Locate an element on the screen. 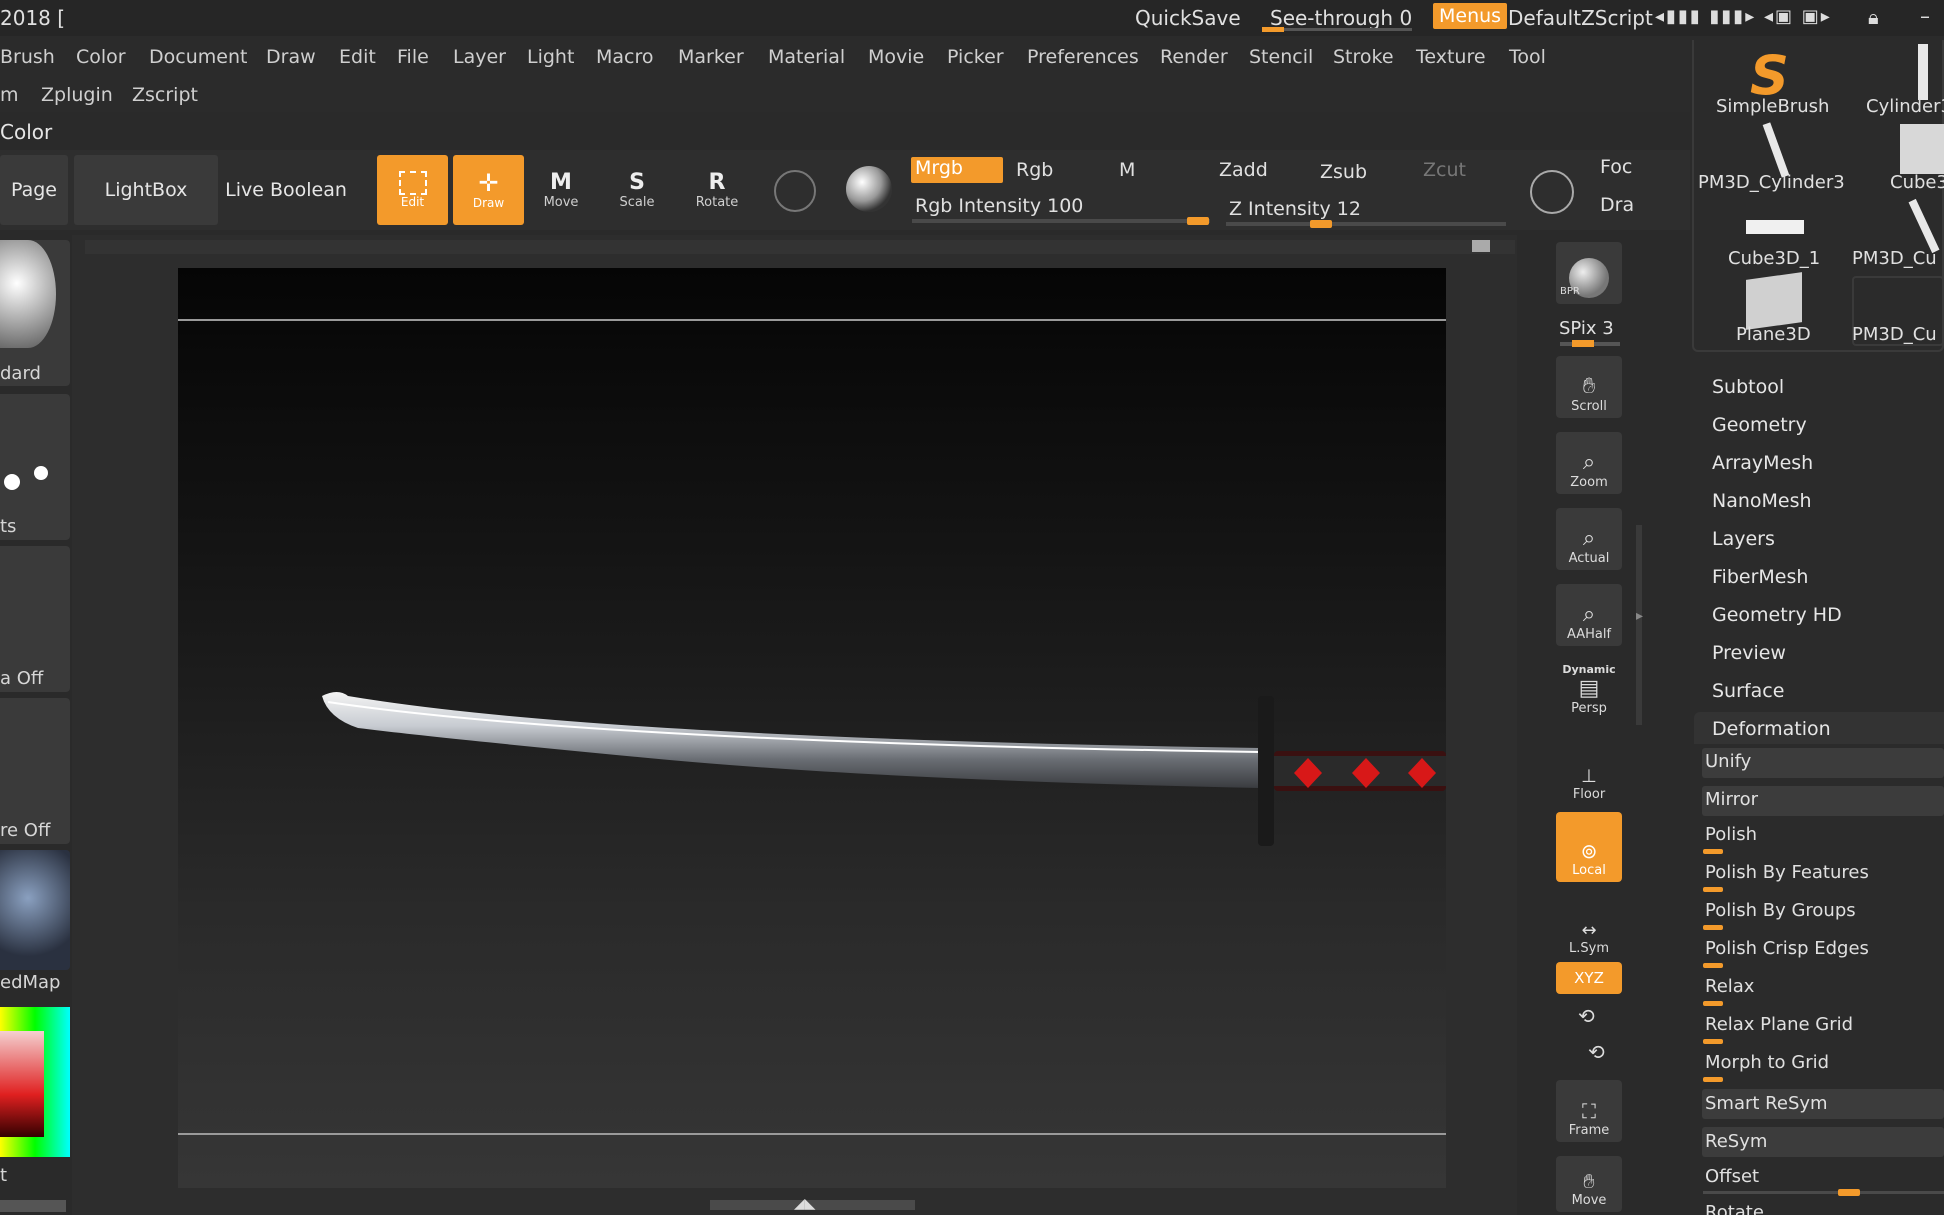  menu-movie: Movie is located at coordinates (896, 57).